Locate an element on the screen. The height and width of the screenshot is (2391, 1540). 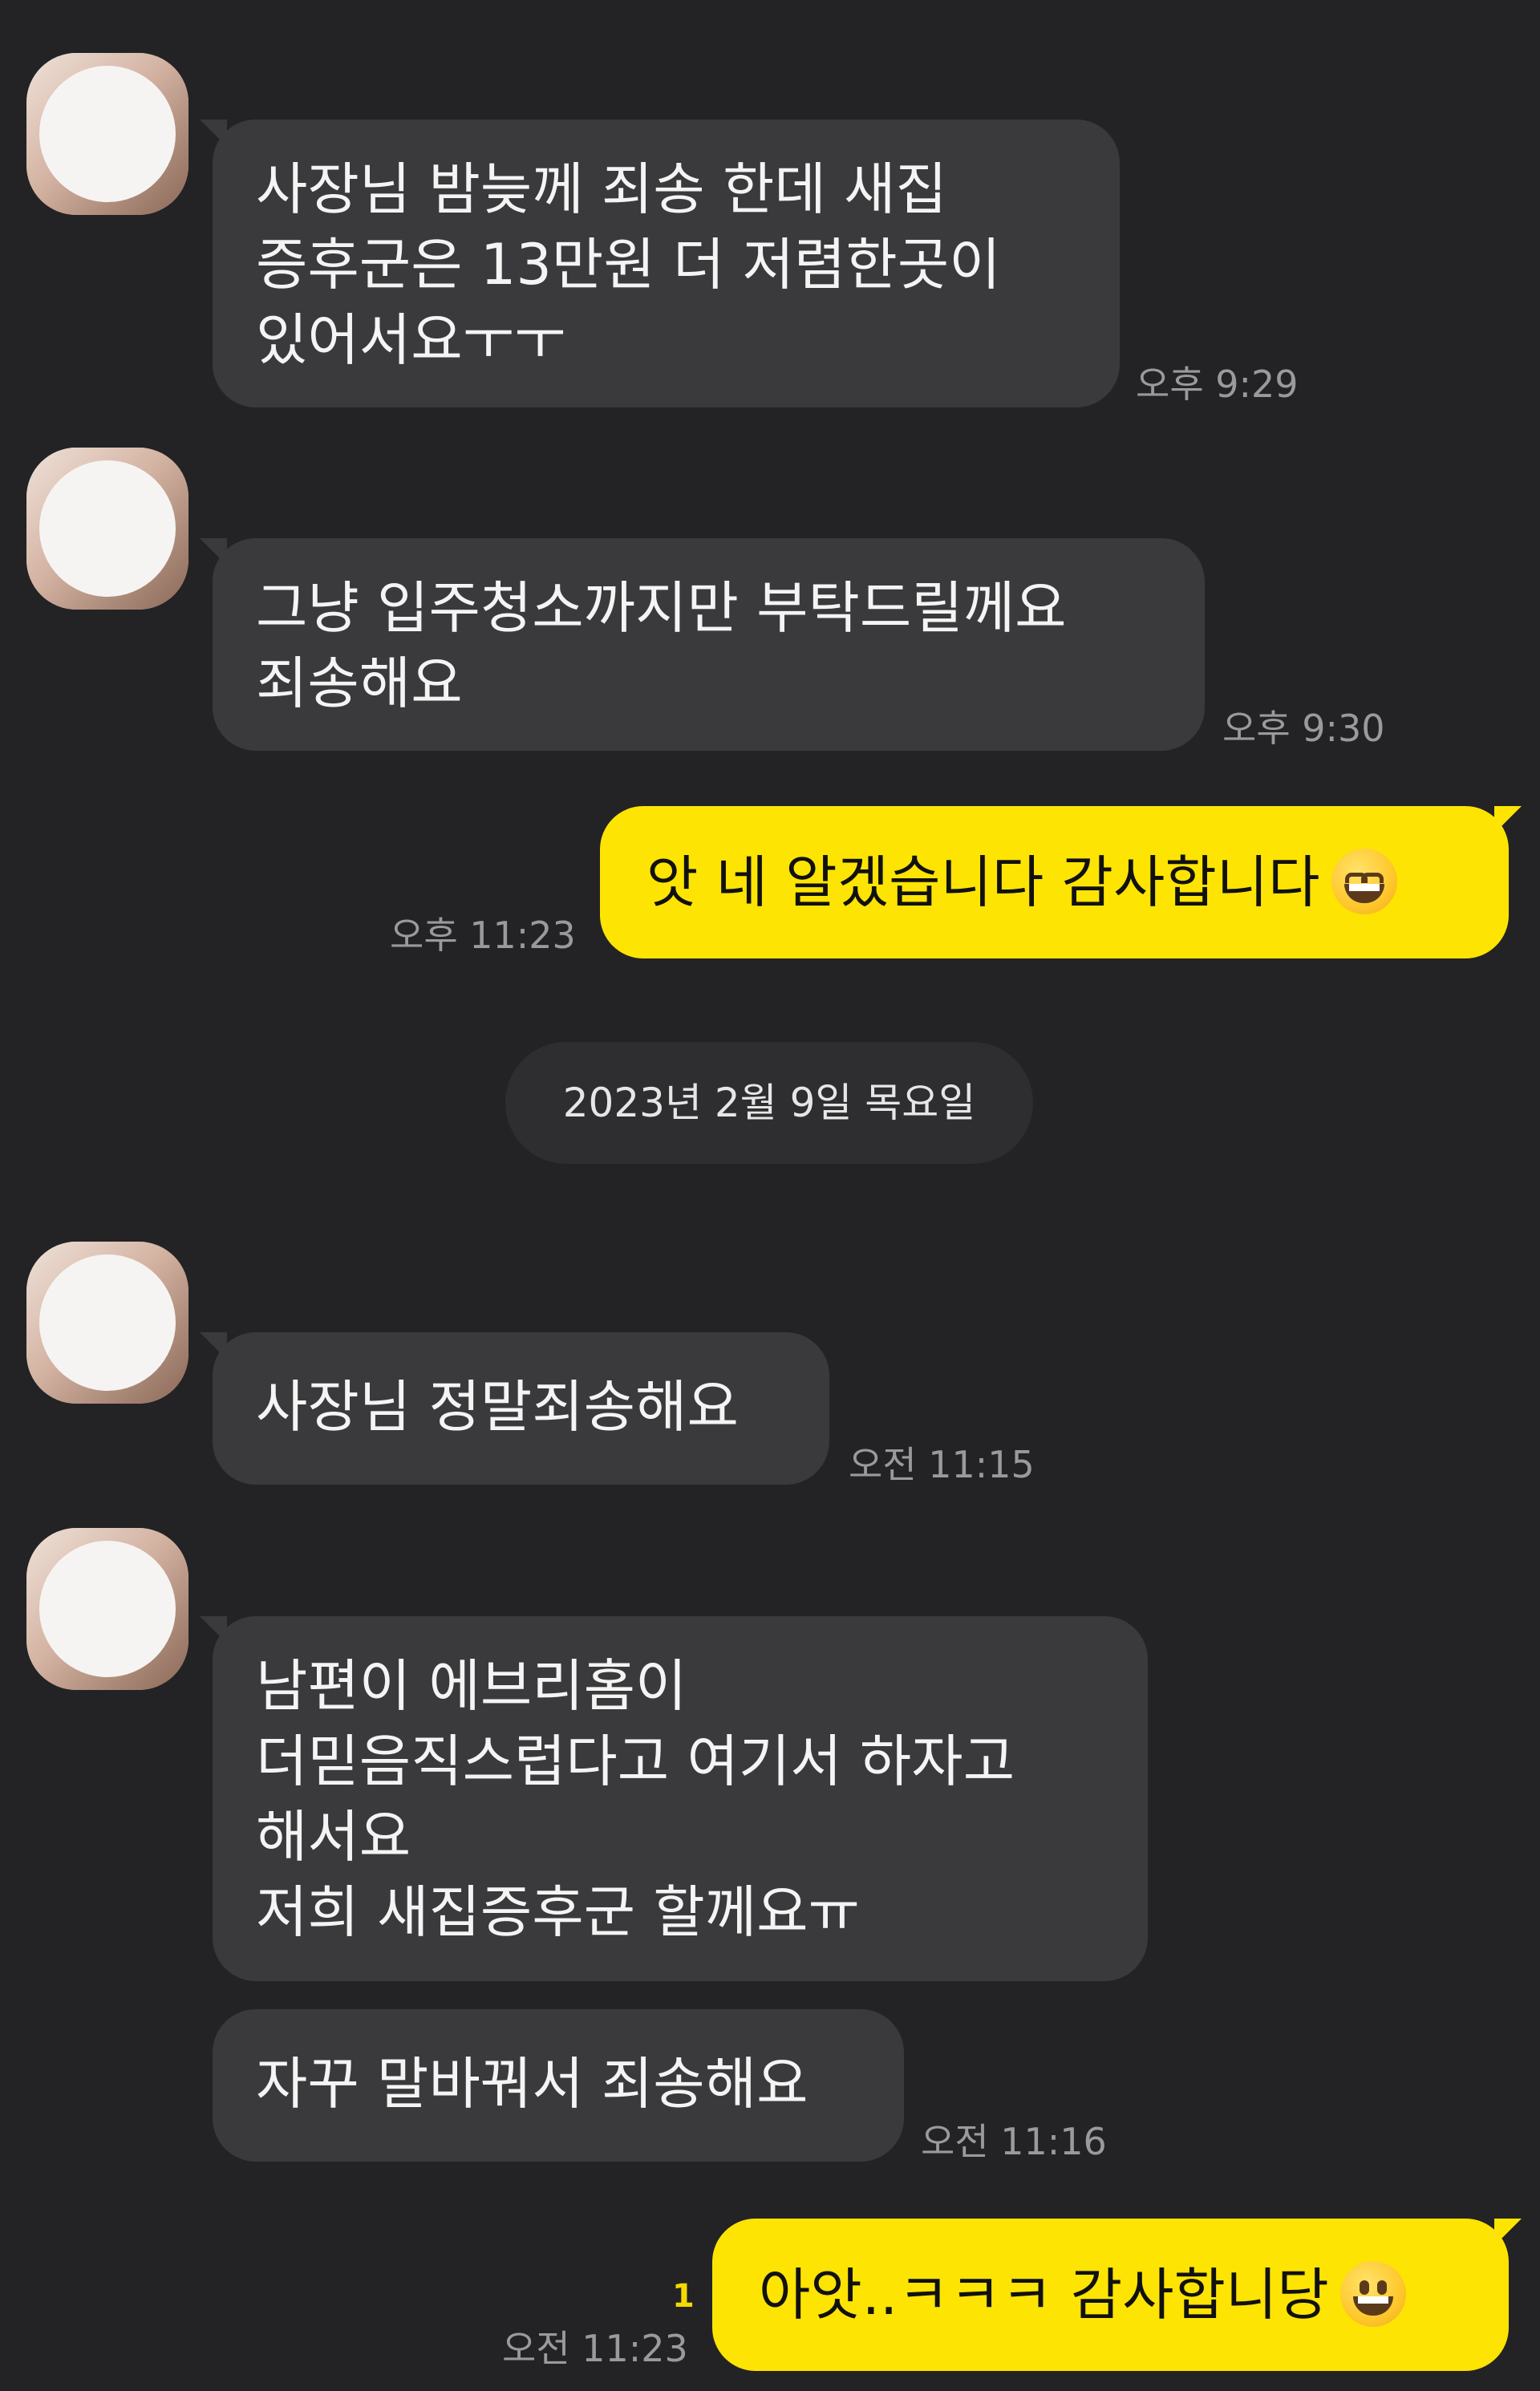
message-text: 죄송해요 is located at coordinates (359, 683).